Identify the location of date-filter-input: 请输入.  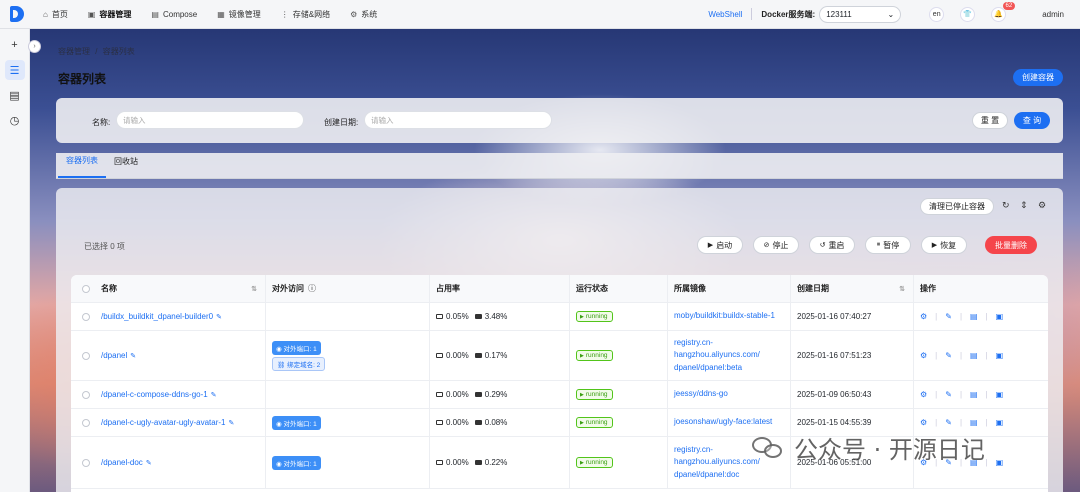
(458, 120).